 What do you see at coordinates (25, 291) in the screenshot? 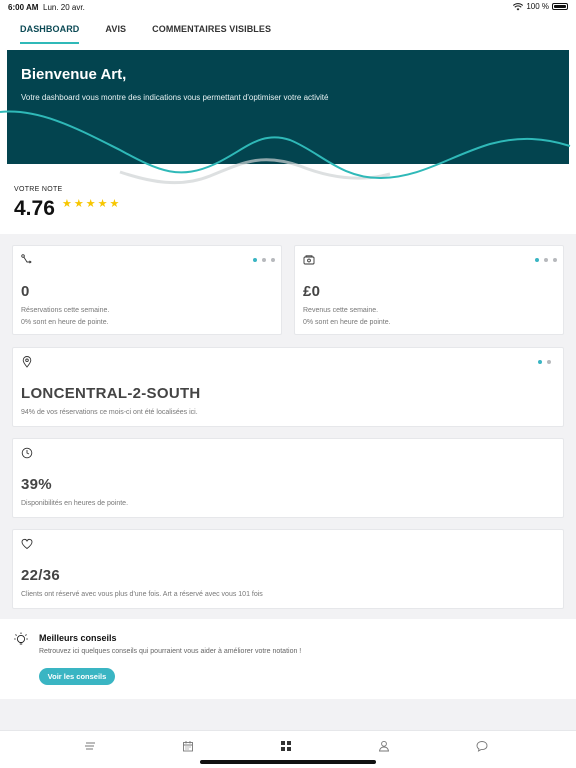
I see `reservations-value: 0` at bounding box center [25, 291].